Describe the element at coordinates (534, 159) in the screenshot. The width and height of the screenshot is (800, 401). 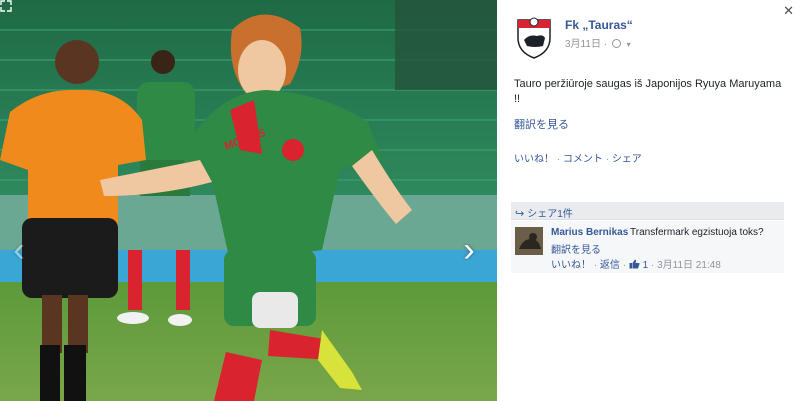
I see `like-link: いいね！` at that location.